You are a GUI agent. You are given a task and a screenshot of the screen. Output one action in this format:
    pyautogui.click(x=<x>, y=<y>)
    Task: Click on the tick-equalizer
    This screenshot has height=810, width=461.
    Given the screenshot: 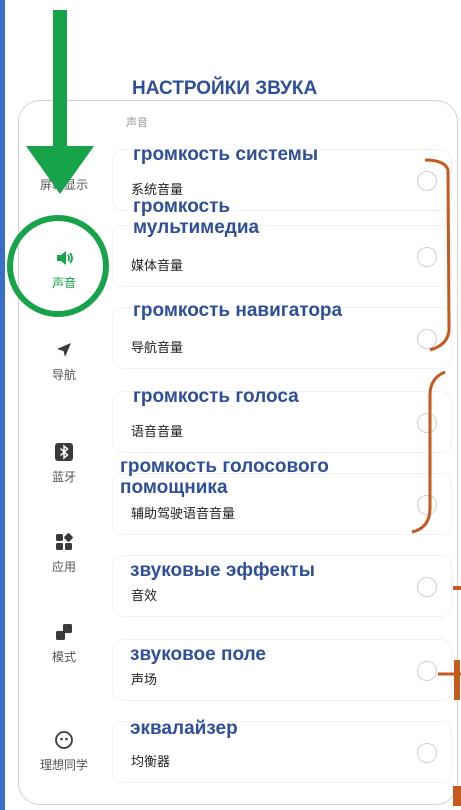 What is the action you would take?
    pyautogui.click(x=457, y=796)
    